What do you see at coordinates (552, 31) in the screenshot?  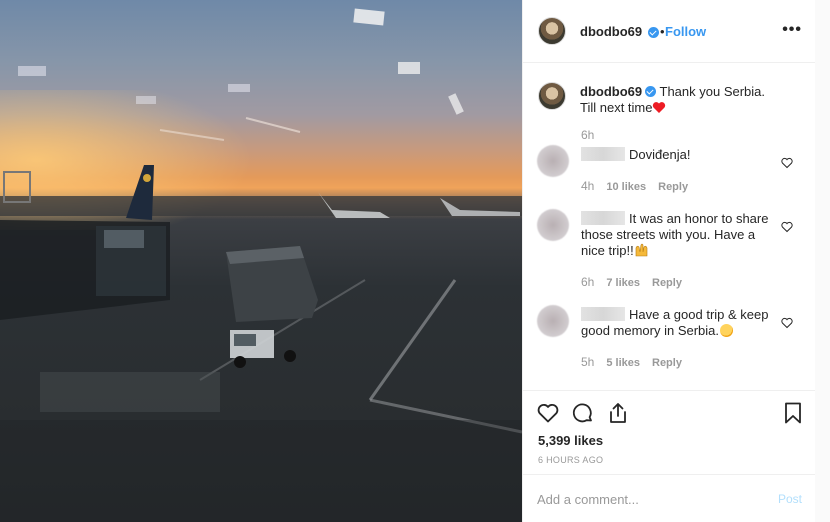 I see `author-avatar` at bounding box center [552, 31].